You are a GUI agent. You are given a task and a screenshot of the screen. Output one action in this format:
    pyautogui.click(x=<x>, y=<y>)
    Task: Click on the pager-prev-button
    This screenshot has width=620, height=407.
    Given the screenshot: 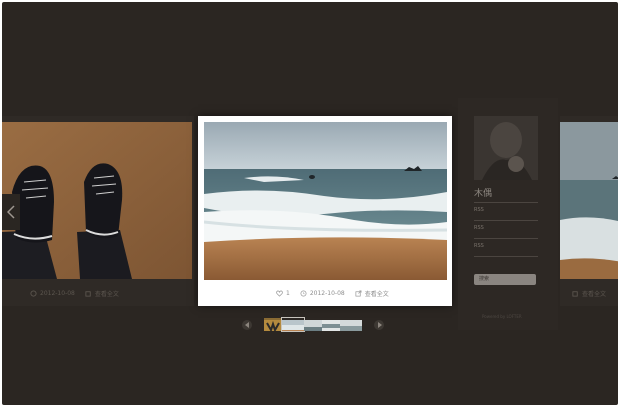 What is the action you would take?
    pyautogui.click(x=247, y=325)
    